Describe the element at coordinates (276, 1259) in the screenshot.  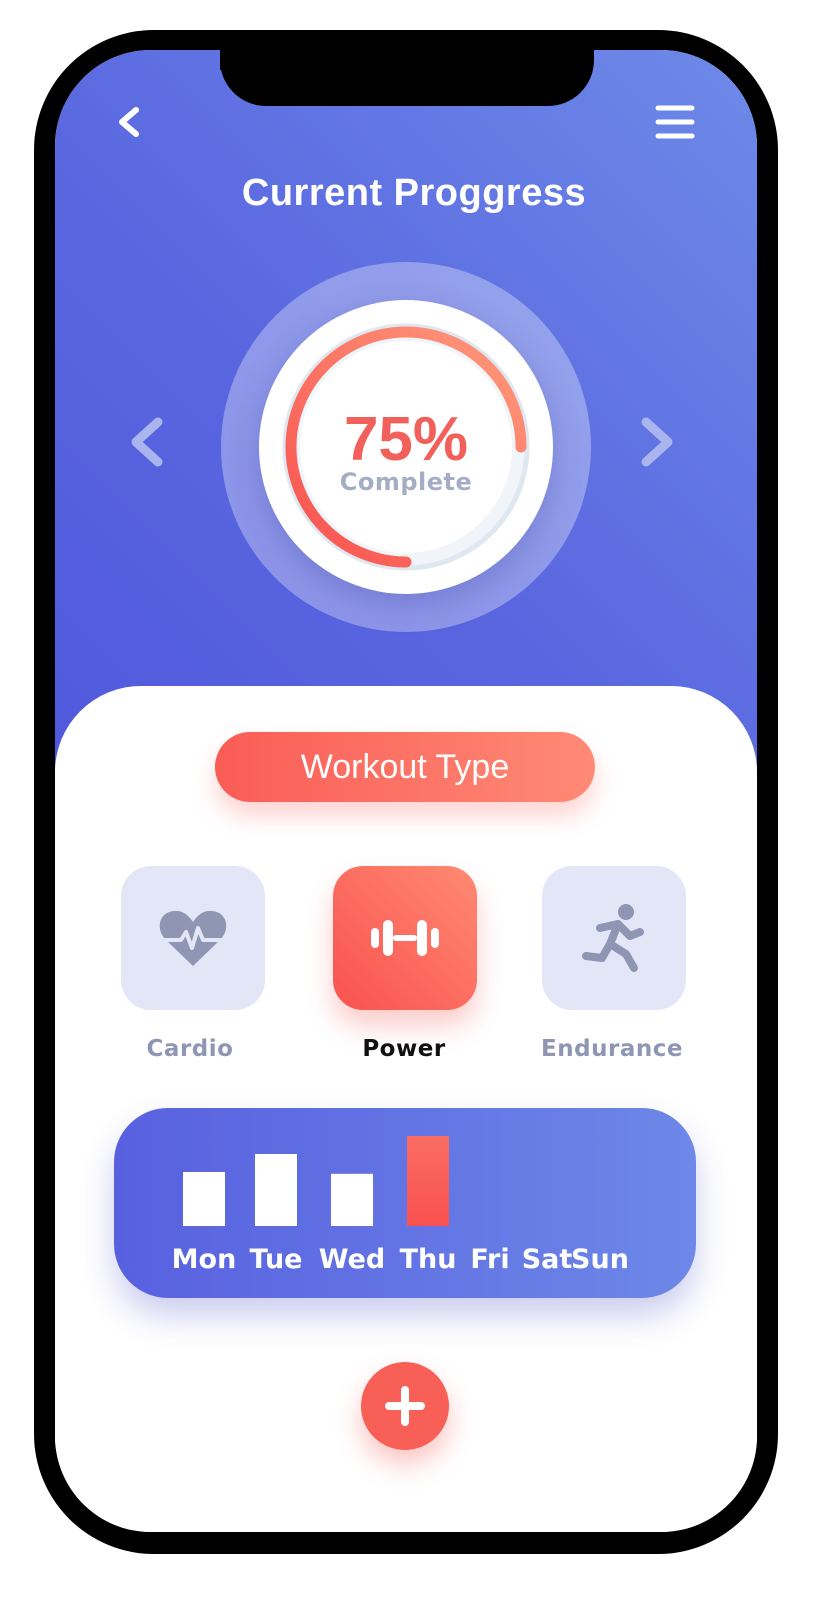
I see `day-label-tue: Tue` at that location.